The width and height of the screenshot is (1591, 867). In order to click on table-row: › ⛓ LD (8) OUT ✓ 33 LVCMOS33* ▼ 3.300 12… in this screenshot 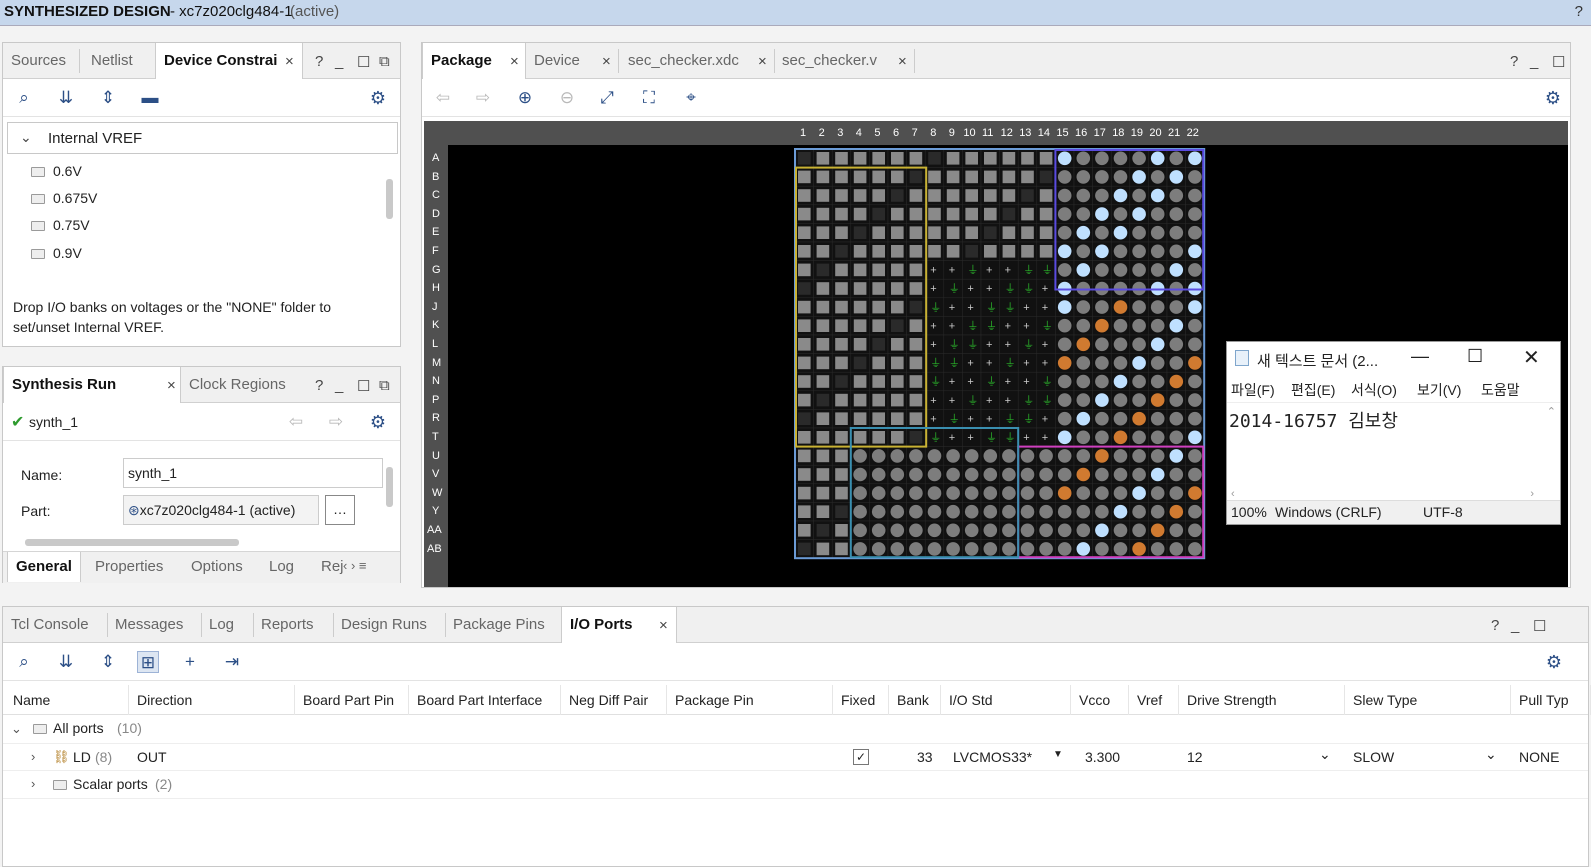, I will do `click(795, 757)`.